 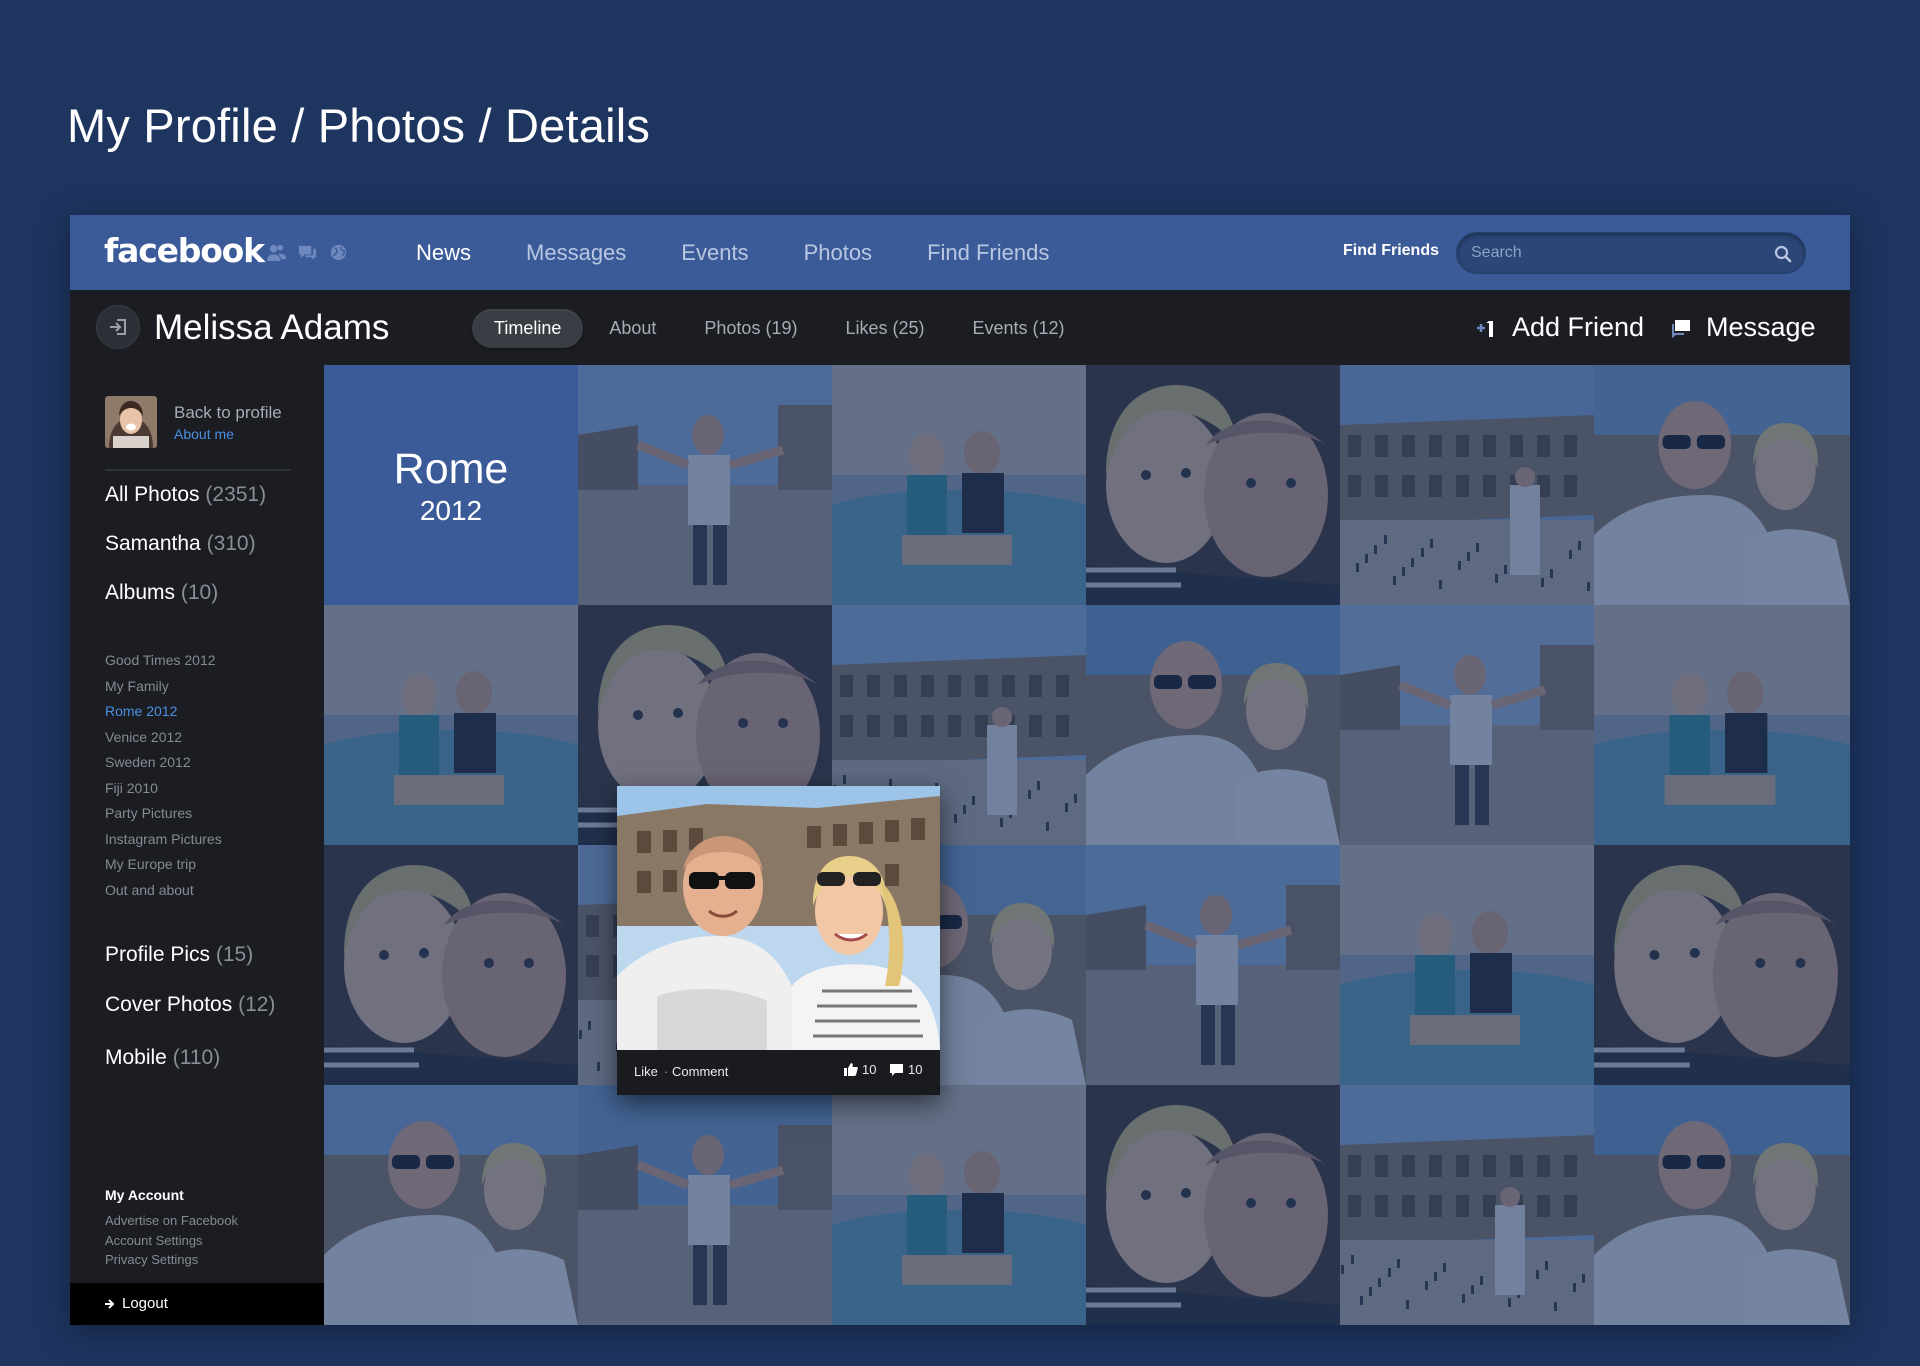 I want to click on nav-events: Events, so click(x=714, y=253).